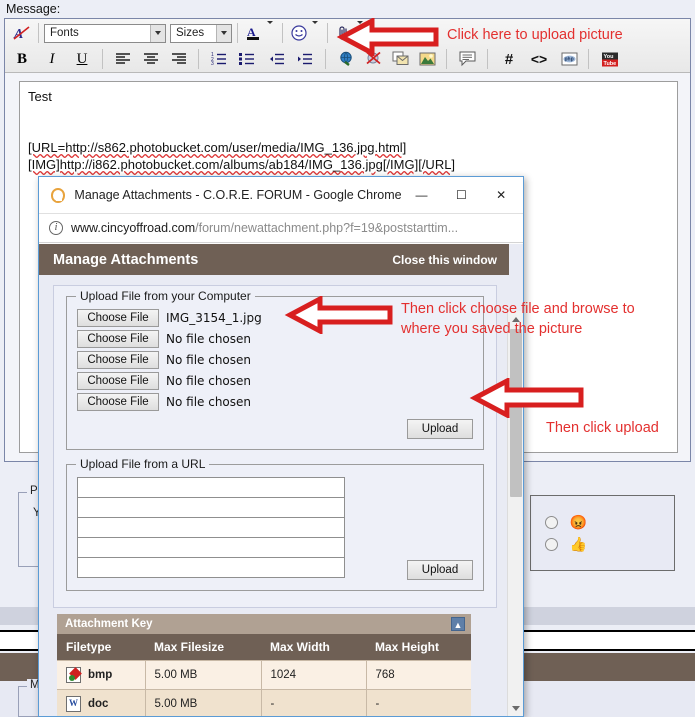 Image resolution: width=695 pixels, height=717 pixels. I want to click on filetype-label: bmp, so click(100, 675).